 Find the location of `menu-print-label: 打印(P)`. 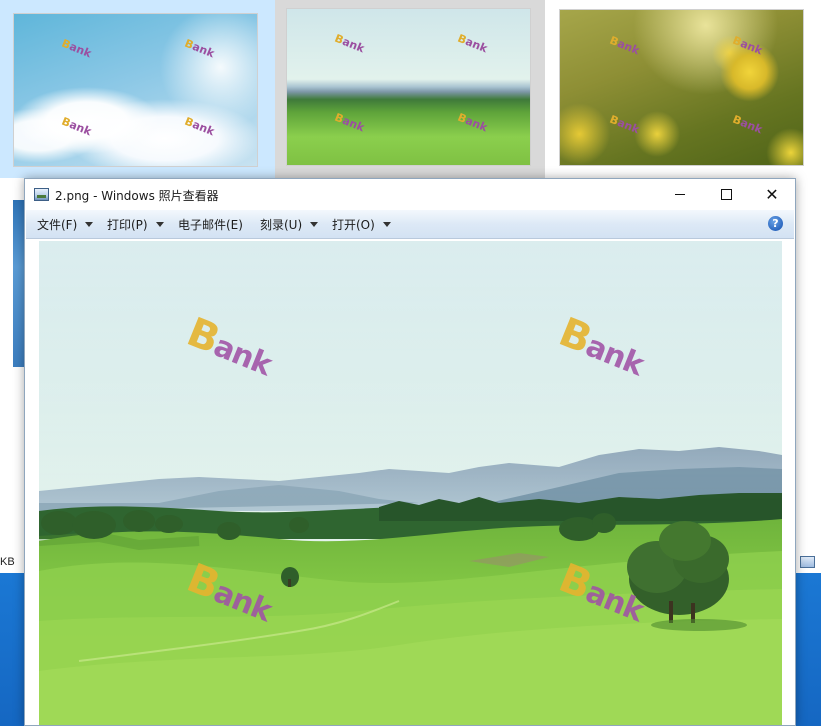

menu-print-label: 打印(P) is located at coordinates (127, 225).